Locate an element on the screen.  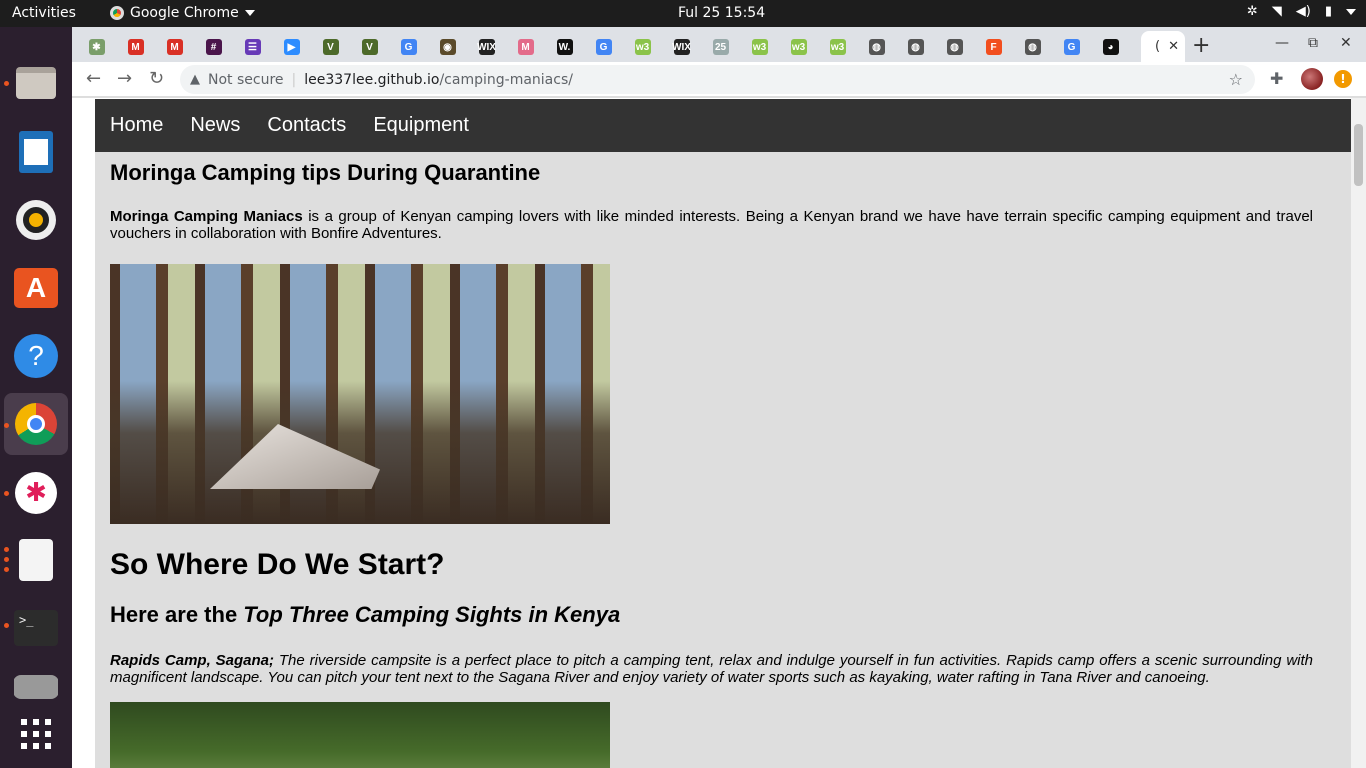
battery-icon: ▮ is located at coordinates (1328, 11).